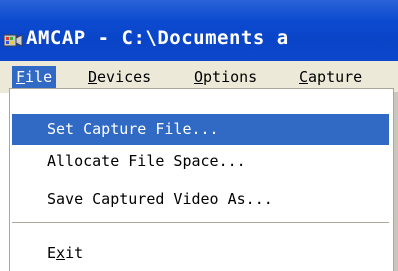 This screenshot has width=398, height=271. What do you see at coordinates (200, 223) in the screenshot?
I see `menu-separator` at bounding box center [200, 223].